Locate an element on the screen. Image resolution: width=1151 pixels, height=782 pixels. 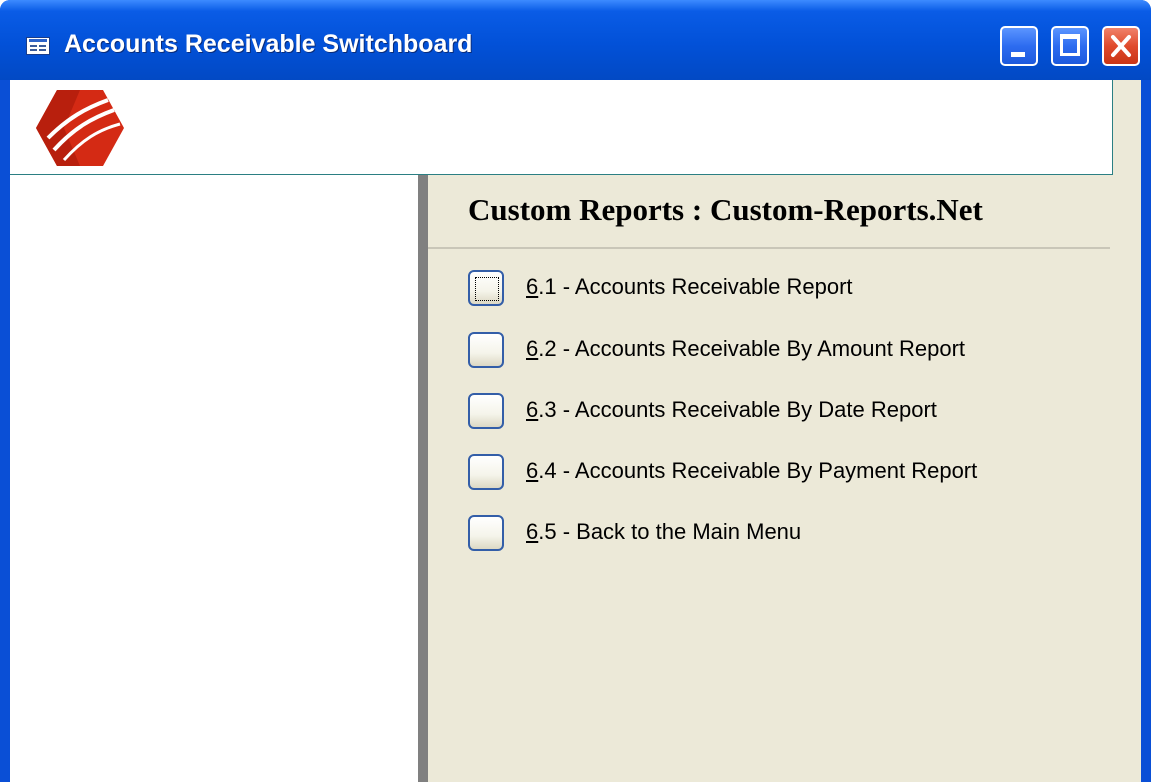
red-hexagon-logo-icon is located at coordinates (80, 128).